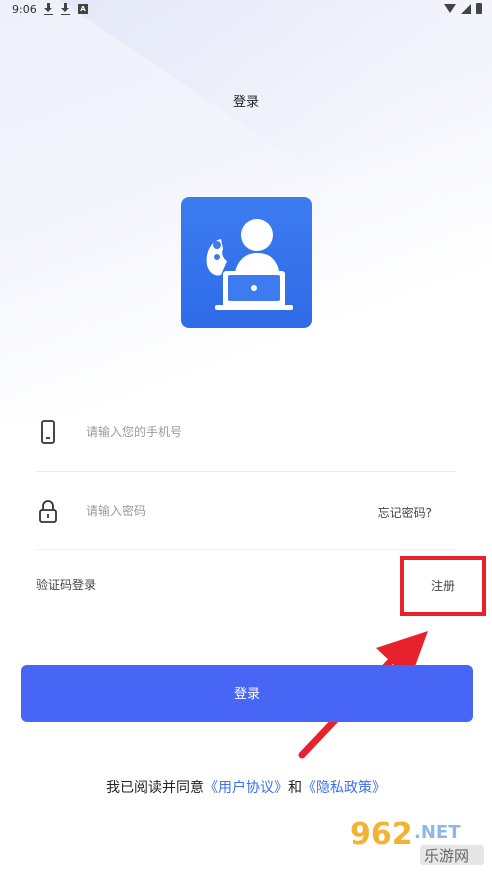  I want to click on user-agreement-link: 《用户协议》, so click(246, 788).